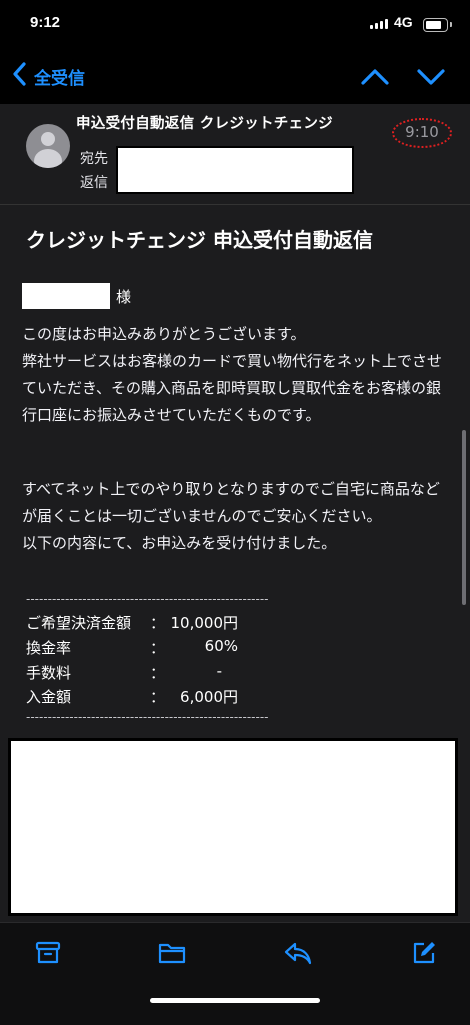  I want to click on home-indicator, so click(235, 1000).